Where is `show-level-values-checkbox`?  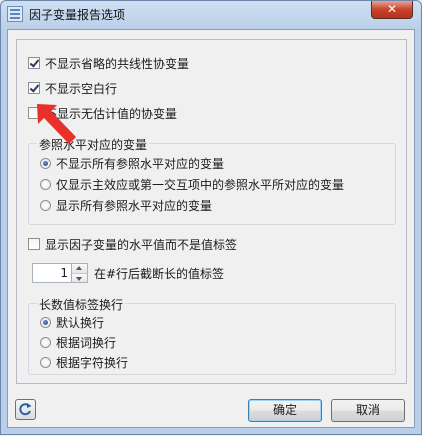 show-level-values-checkbox is located at coordinates (34, 244).